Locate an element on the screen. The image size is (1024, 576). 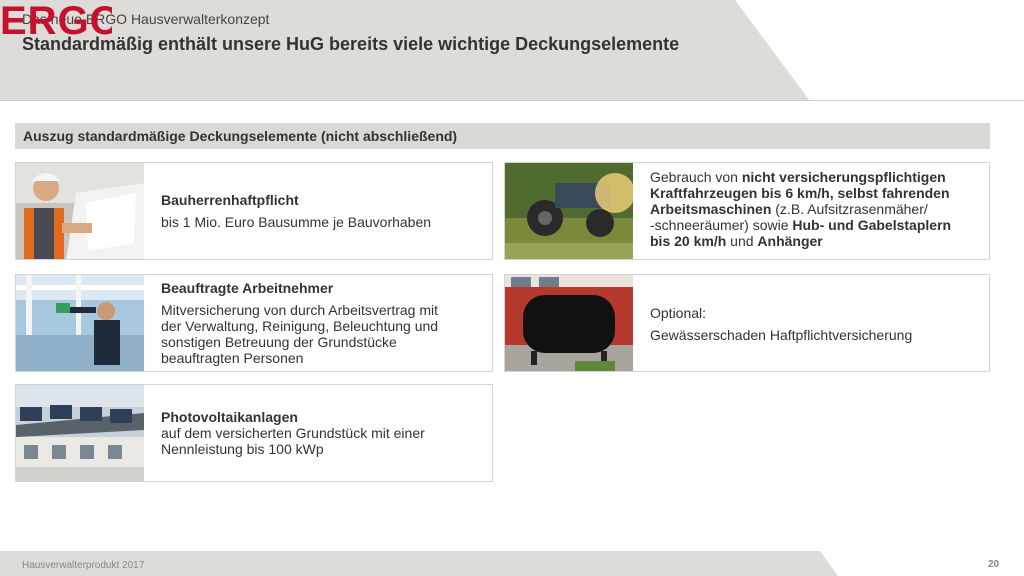
oil-tank-image is located at coordinates (569, 323).